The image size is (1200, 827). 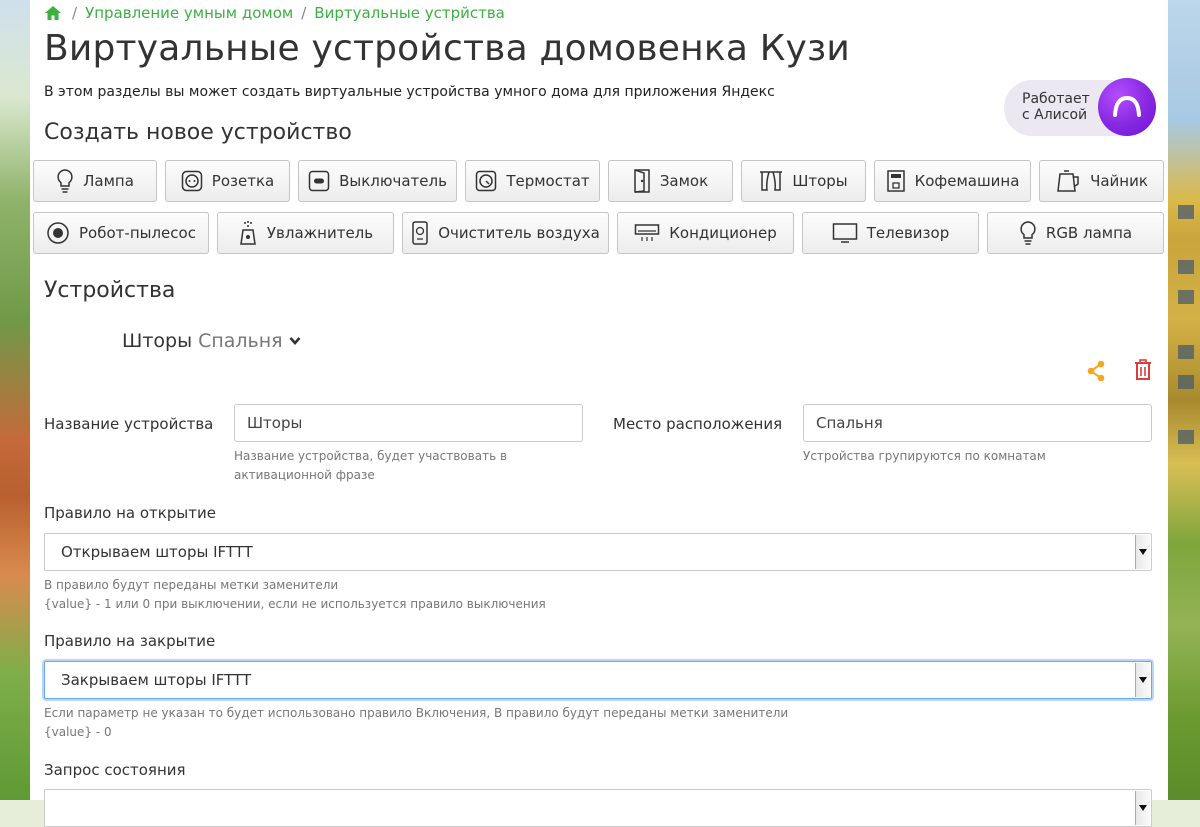 I want to click on button-label: RGB лампа, so click(x=1089, y=233).